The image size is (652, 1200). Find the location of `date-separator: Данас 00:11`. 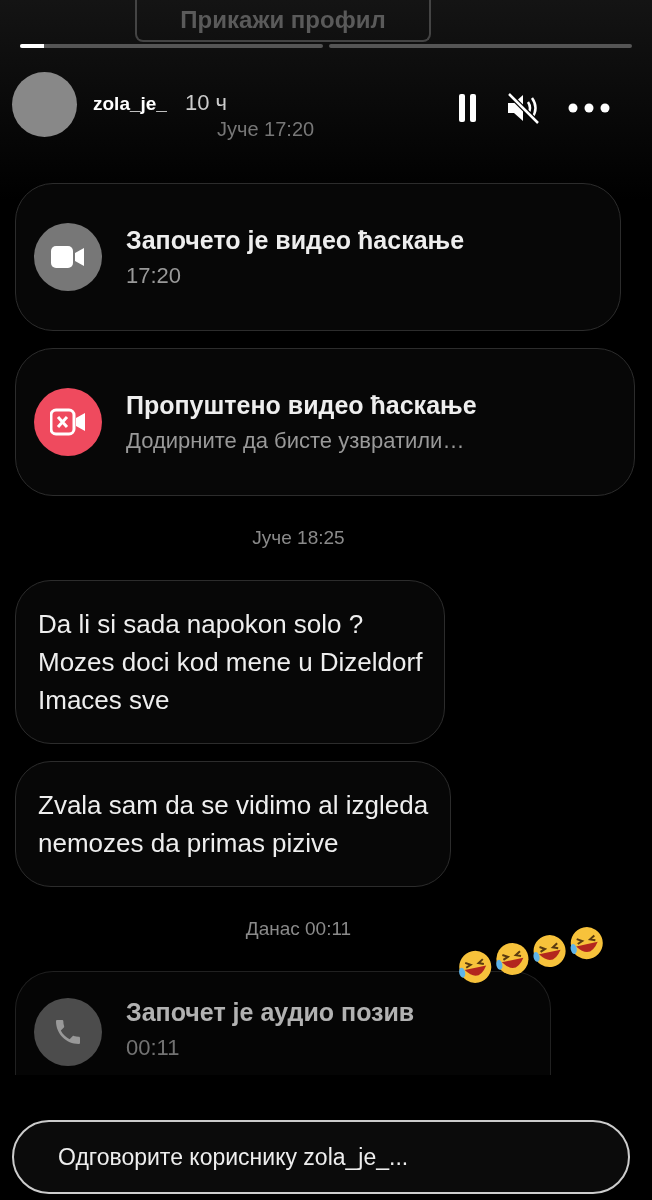

date-separator: Данас 00:11 is located at coordinates (298, 929).